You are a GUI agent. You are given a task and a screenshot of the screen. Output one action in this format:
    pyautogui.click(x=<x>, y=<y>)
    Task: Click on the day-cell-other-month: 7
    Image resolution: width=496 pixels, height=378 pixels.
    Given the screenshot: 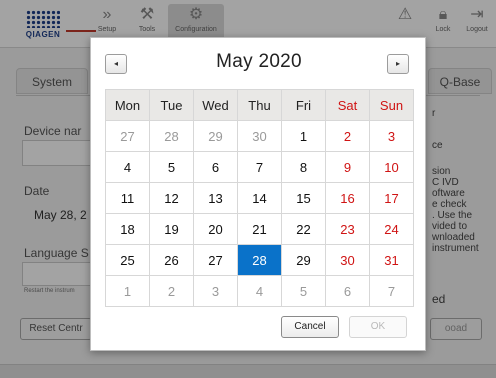 What is the action you would take?
    pyautogui.click(x=391, y=291)
    